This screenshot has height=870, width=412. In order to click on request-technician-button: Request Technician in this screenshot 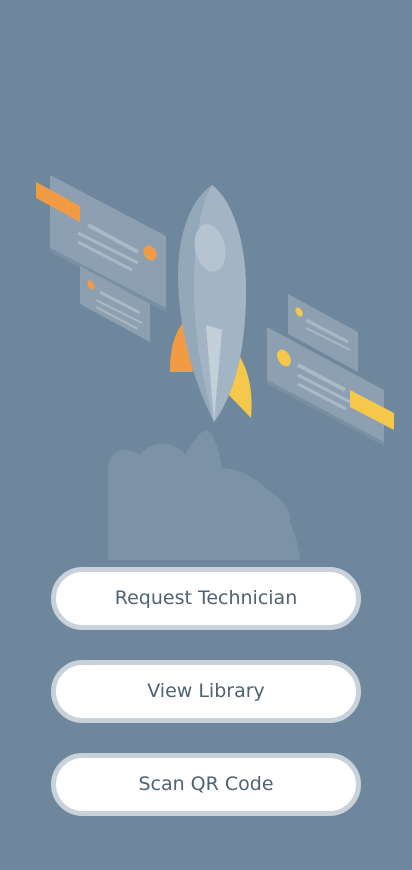, I will do `click(206, 598)`.